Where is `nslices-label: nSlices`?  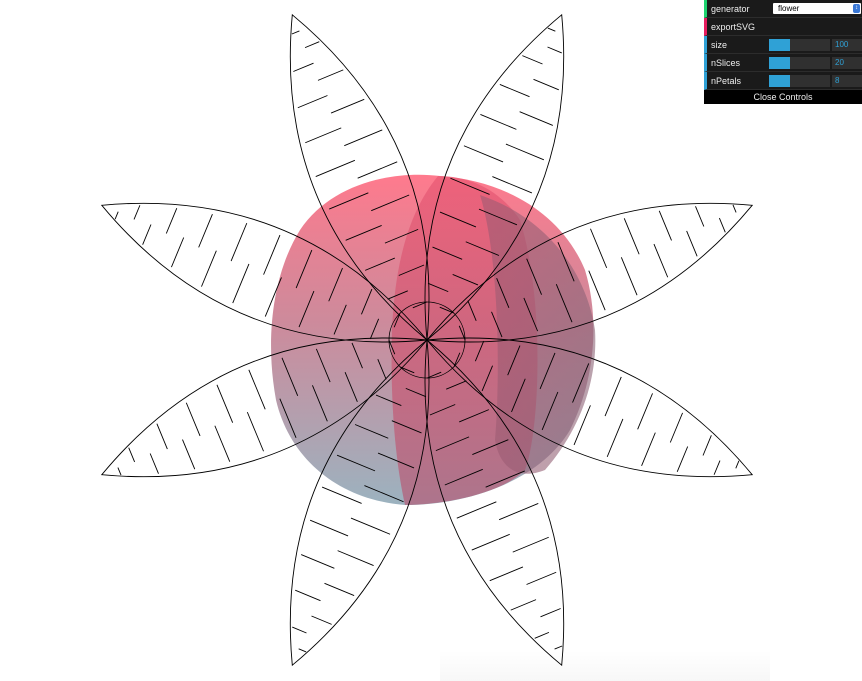 nslices-label: nSlices is located at coordinates (726, 63).